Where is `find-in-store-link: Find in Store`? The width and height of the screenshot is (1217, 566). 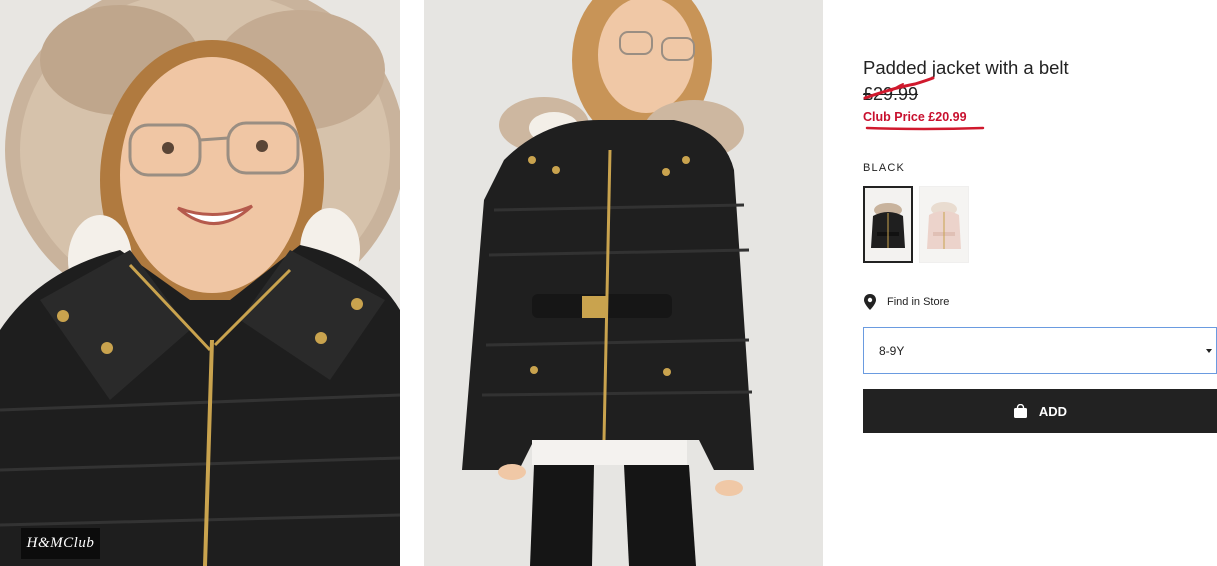
find-in-store-link: Find in Store is located at coordinates (906, 302).